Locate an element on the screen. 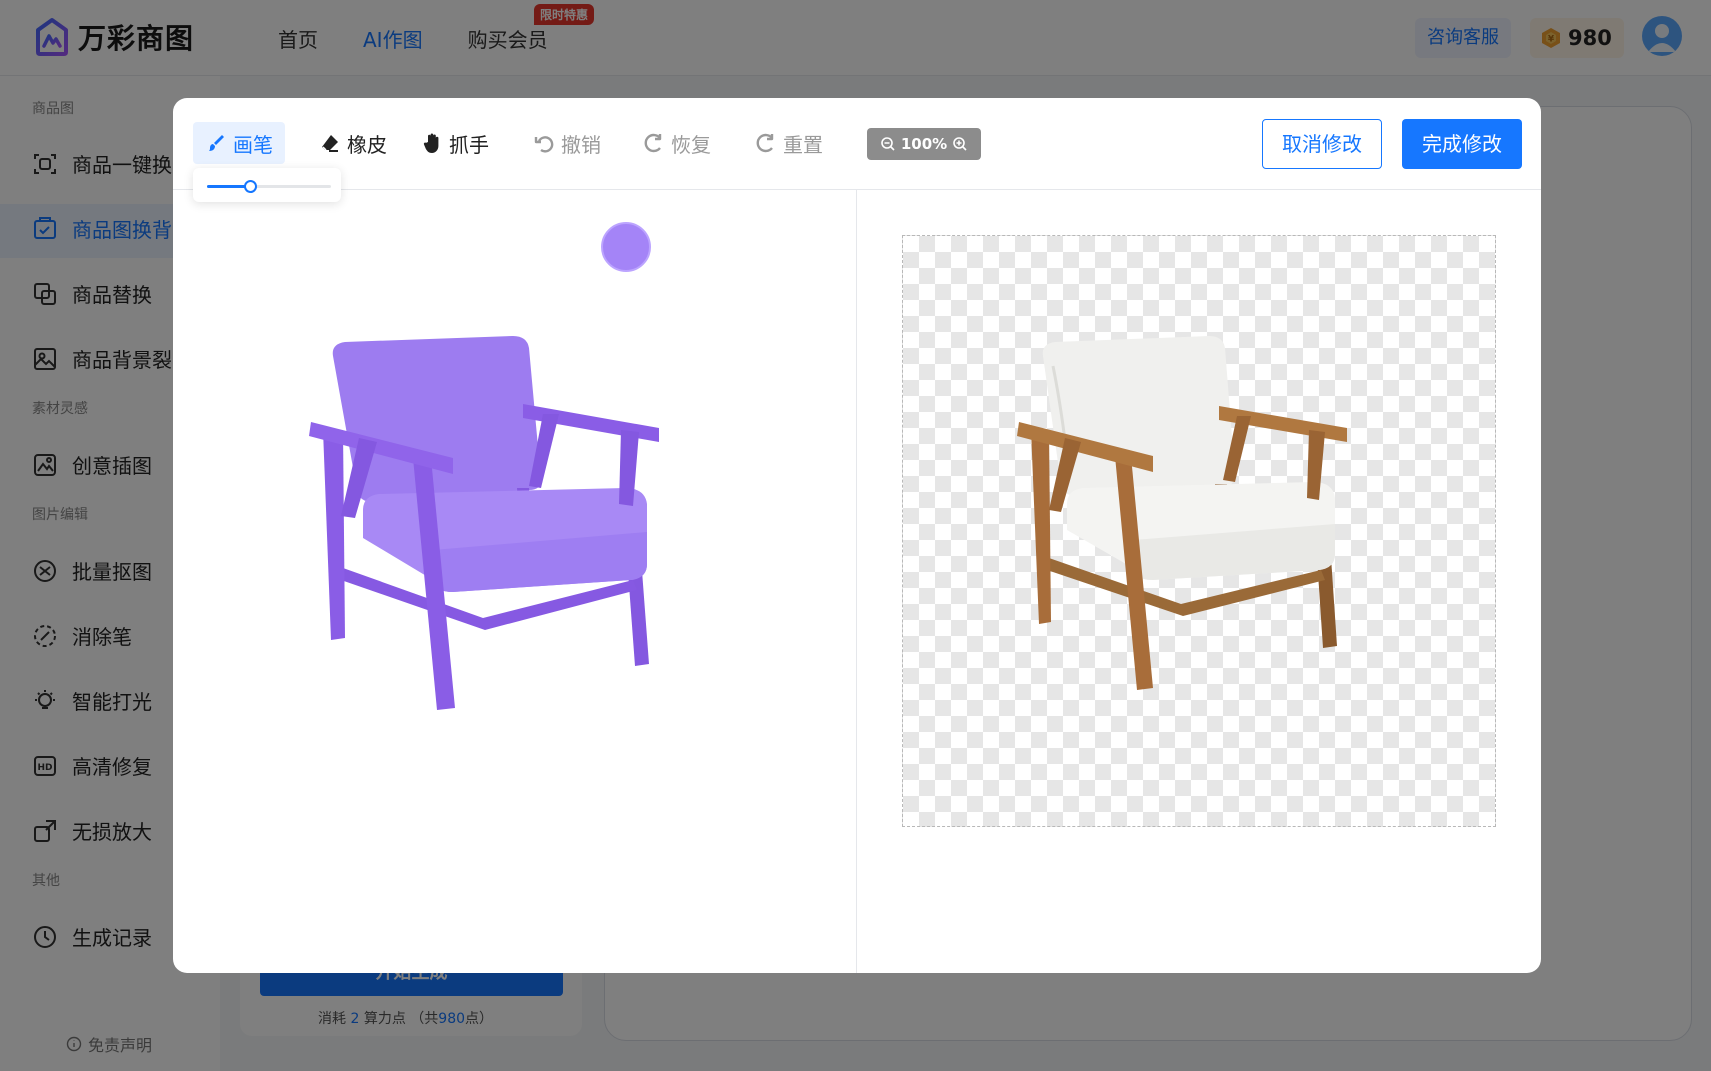 This screenshot has width=1711, height=1071. slider-thumb is located at coordinates (251, 186).